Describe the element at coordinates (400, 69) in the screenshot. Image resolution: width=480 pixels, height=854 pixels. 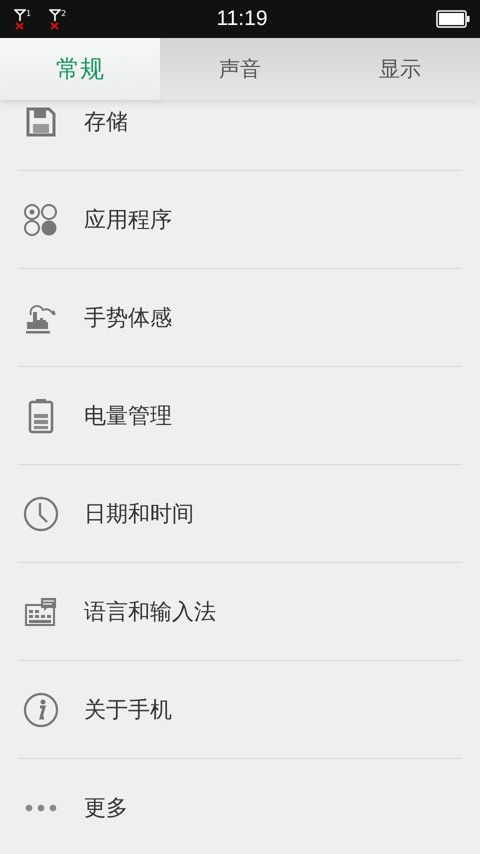
I see `tab: 显示` at that location.